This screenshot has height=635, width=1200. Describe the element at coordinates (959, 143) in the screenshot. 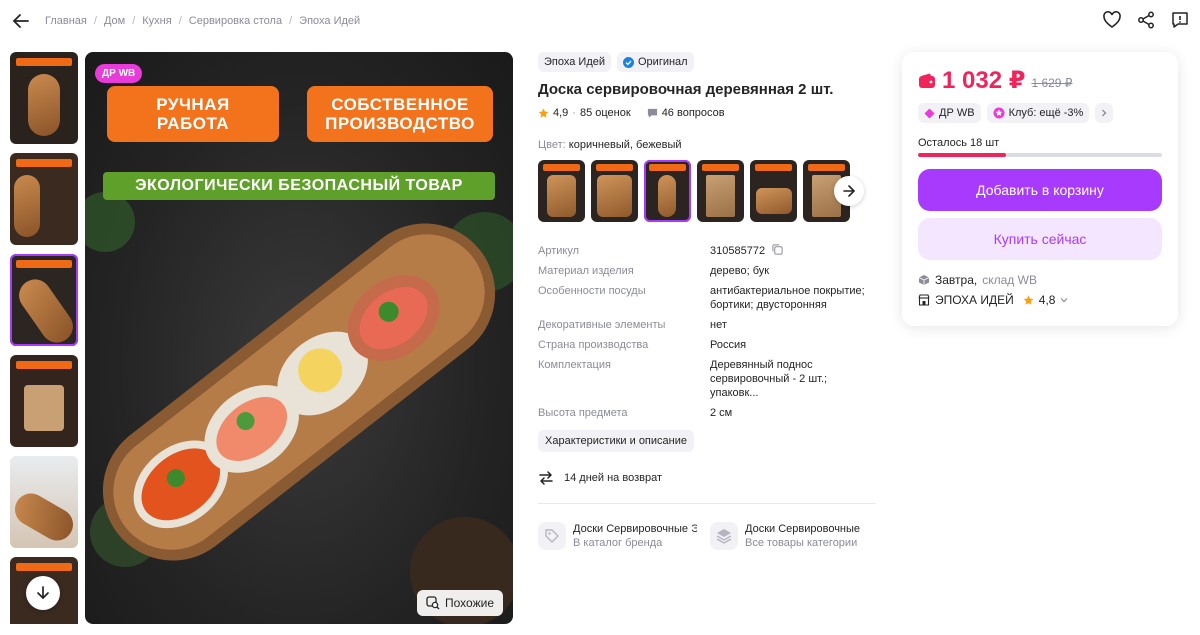

I see `stock-label: Осталось 18 шт` at that location.